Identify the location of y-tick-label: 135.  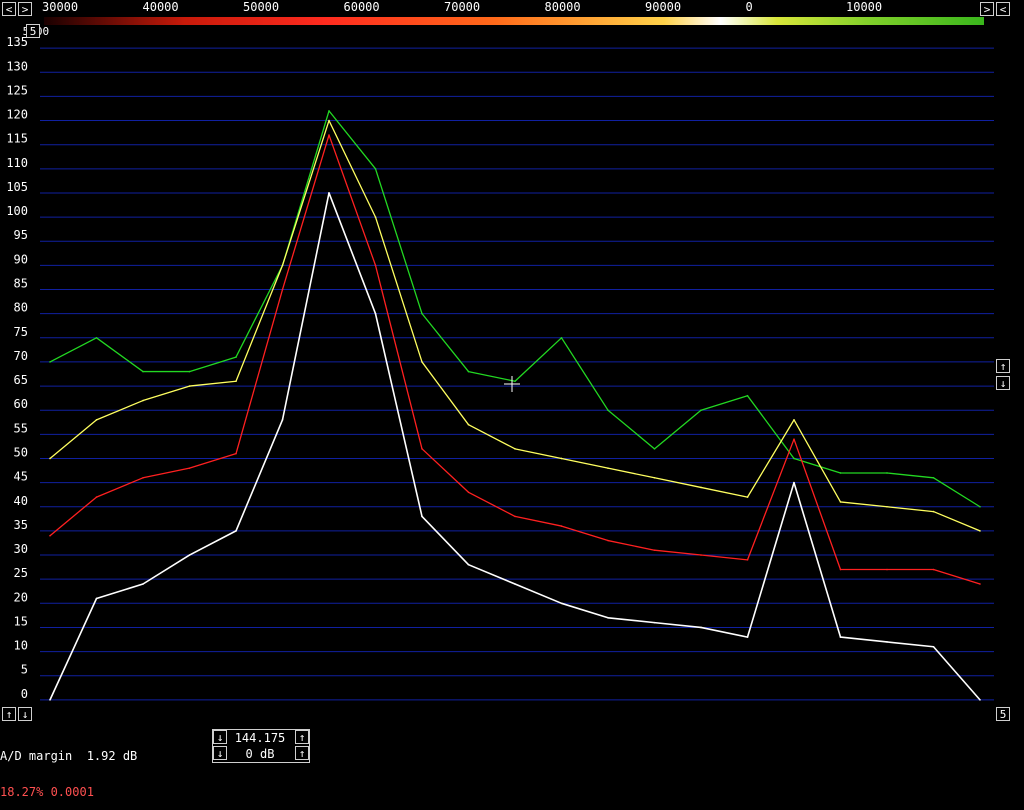
(17, 42).